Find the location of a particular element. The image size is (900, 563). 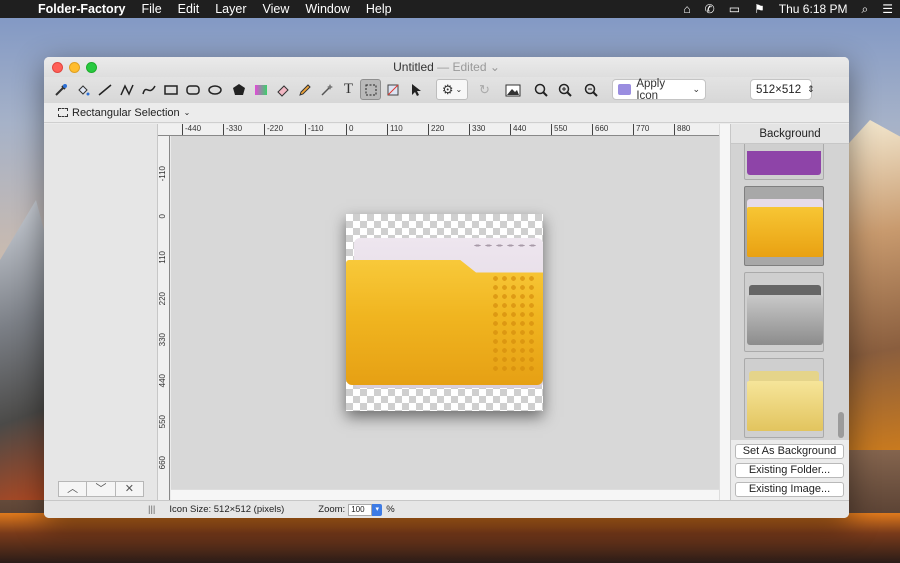

menu-view: View is located at coordinates (276, 9).